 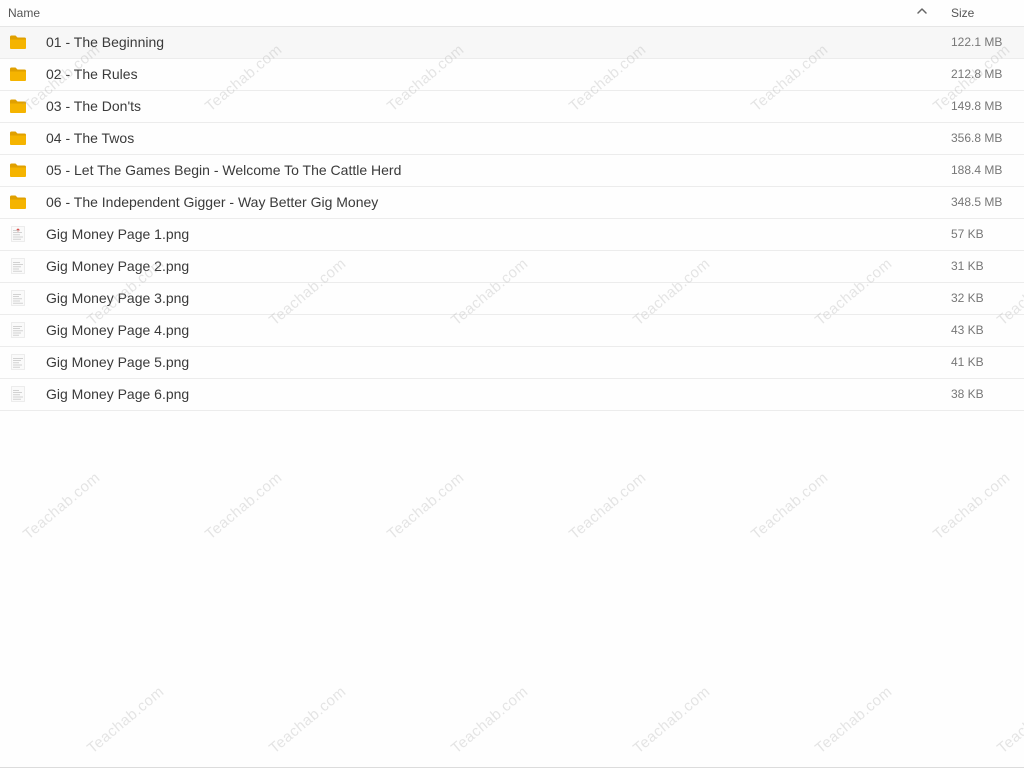 What do you see at coordinates (512, 299) in the screenshot?
I see `file-row: Gig Money Page 3.png 32 KB` at bounding box center [512, 299].